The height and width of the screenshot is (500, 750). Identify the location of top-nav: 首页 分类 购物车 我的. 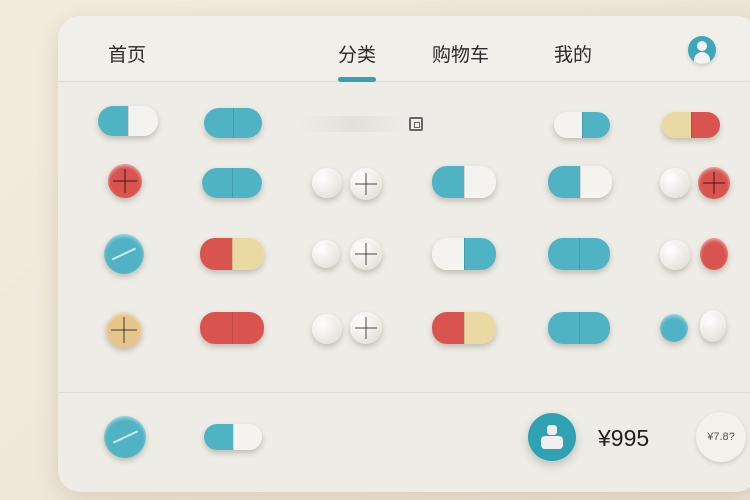
(404, 49).